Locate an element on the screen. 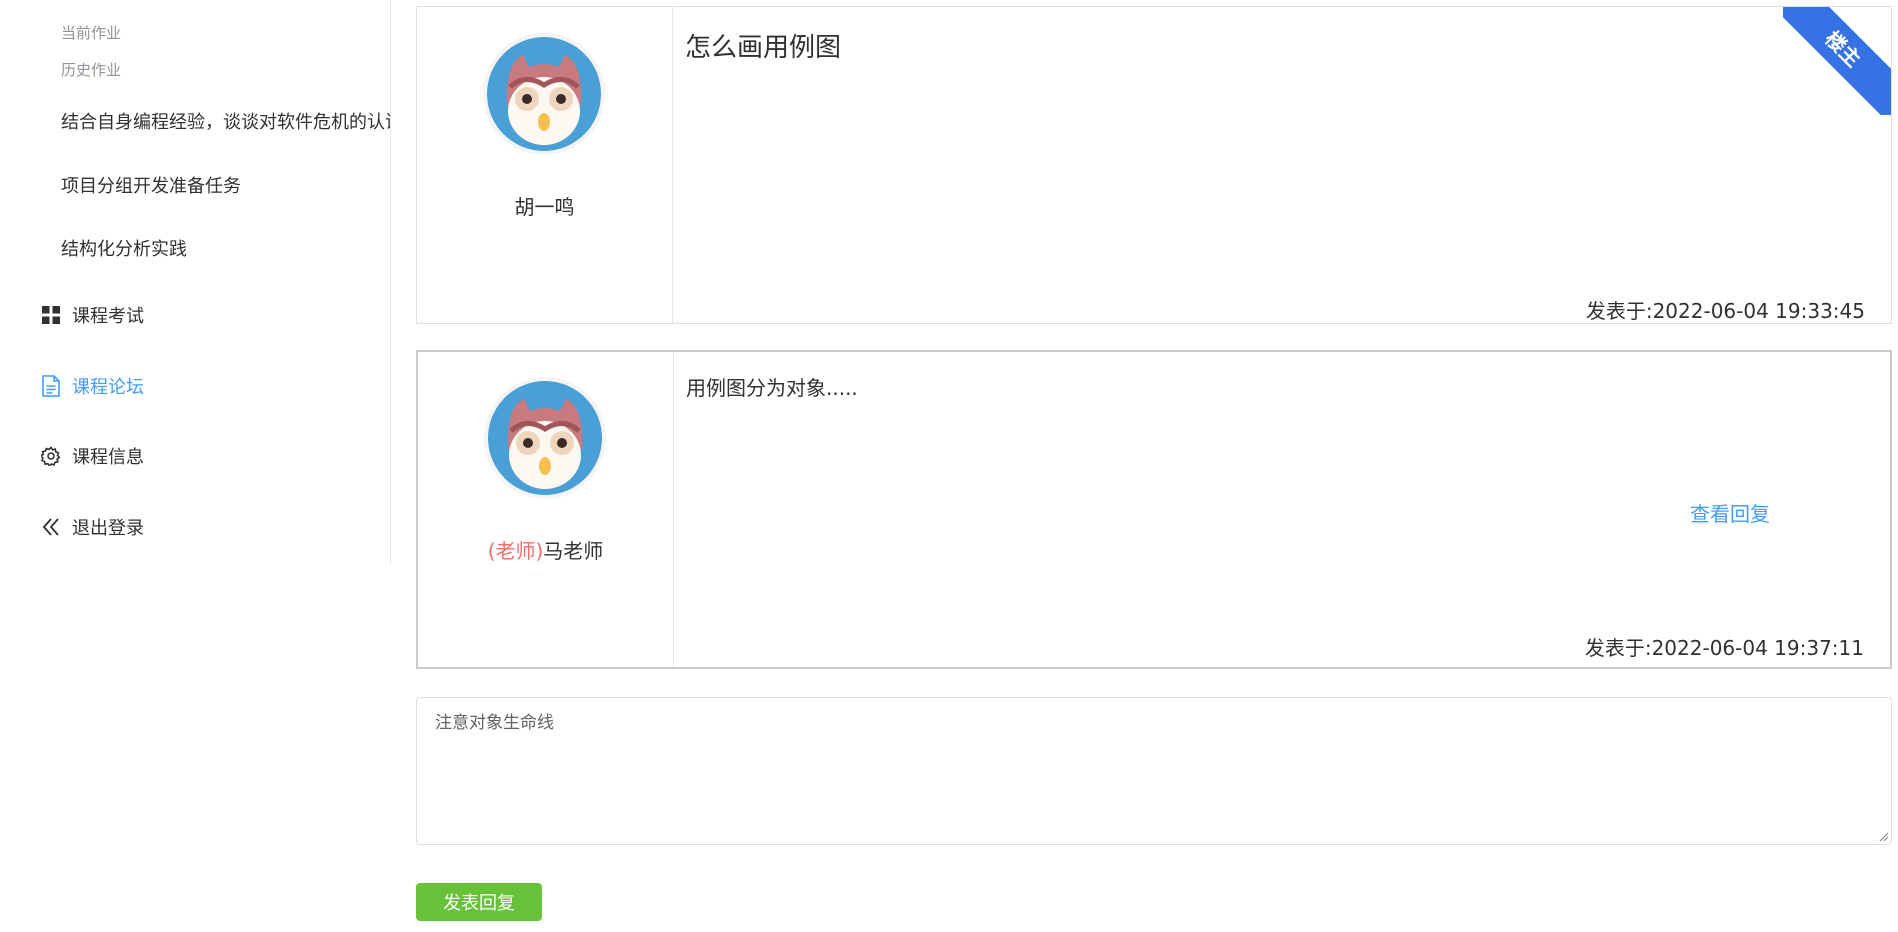  author-name: 胡一鸣 is located at coordinates (544, 207).